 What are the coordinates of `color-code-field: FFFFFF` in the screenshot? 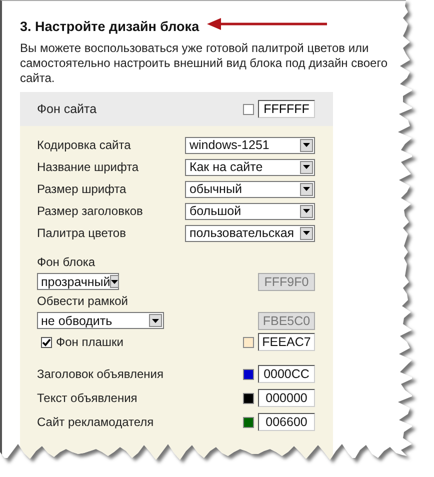 It's located at (286, 109).